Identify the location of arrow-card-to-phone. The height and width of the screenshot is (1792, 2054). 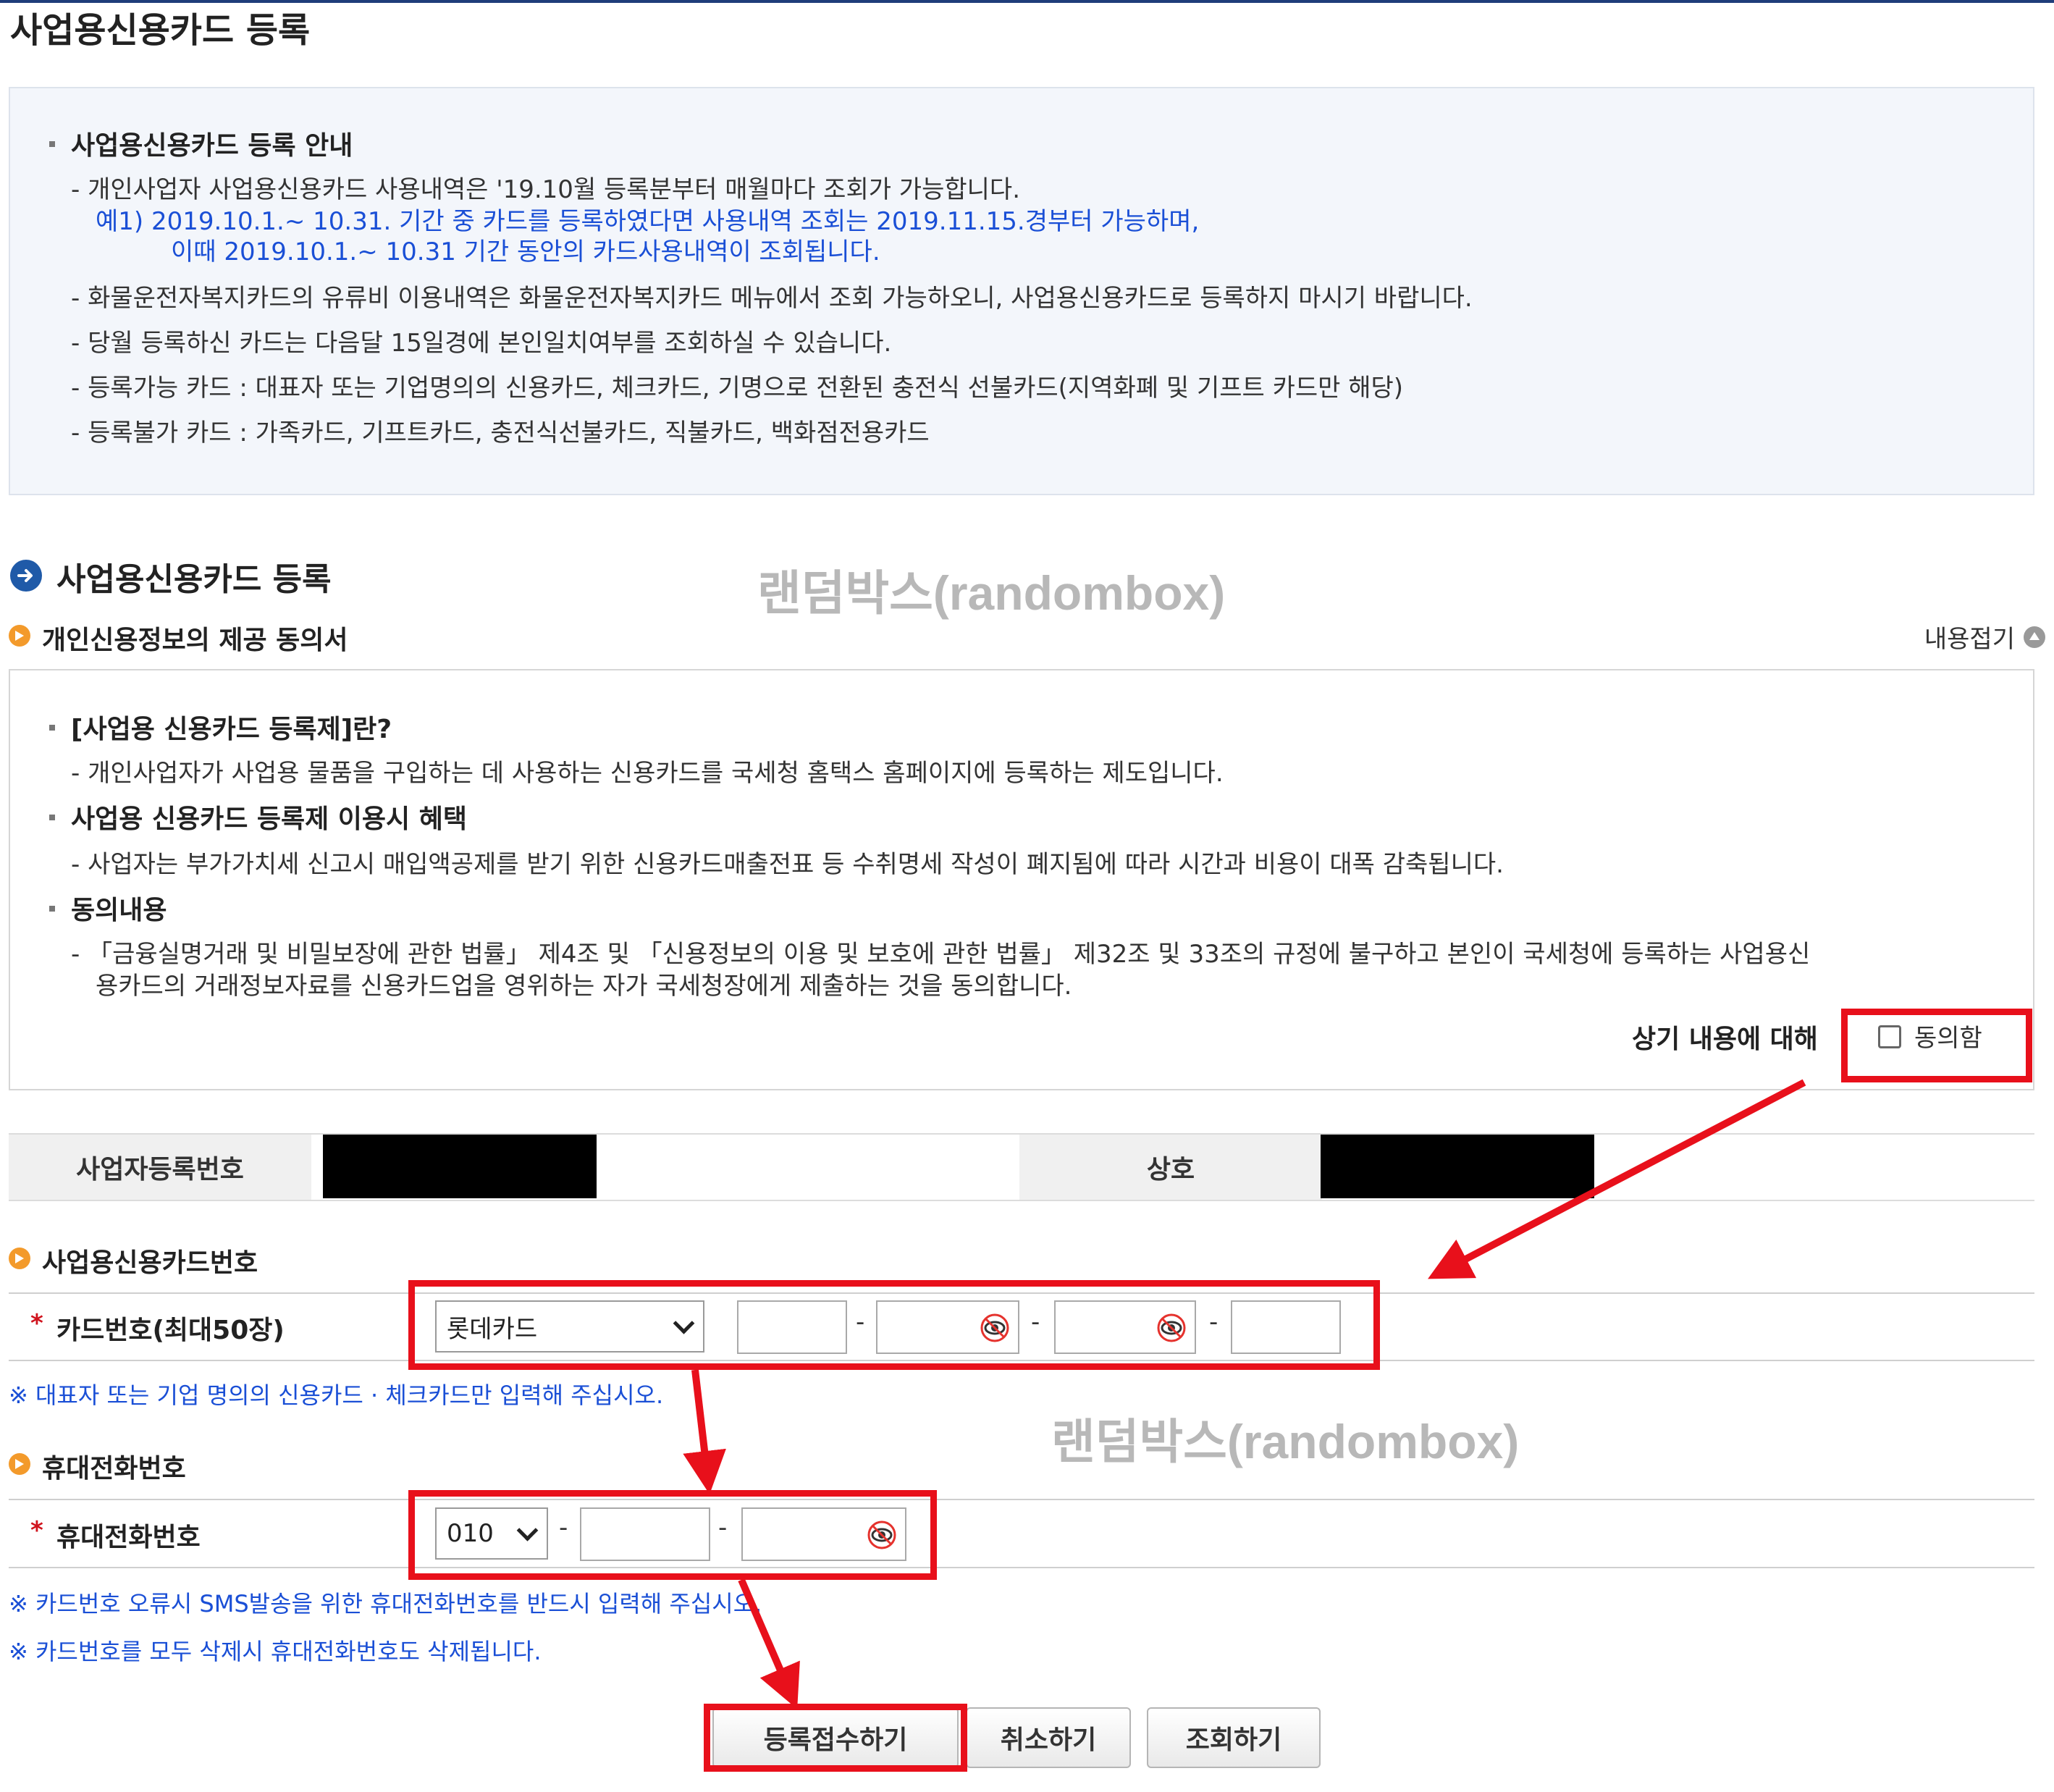
(704, 1431).